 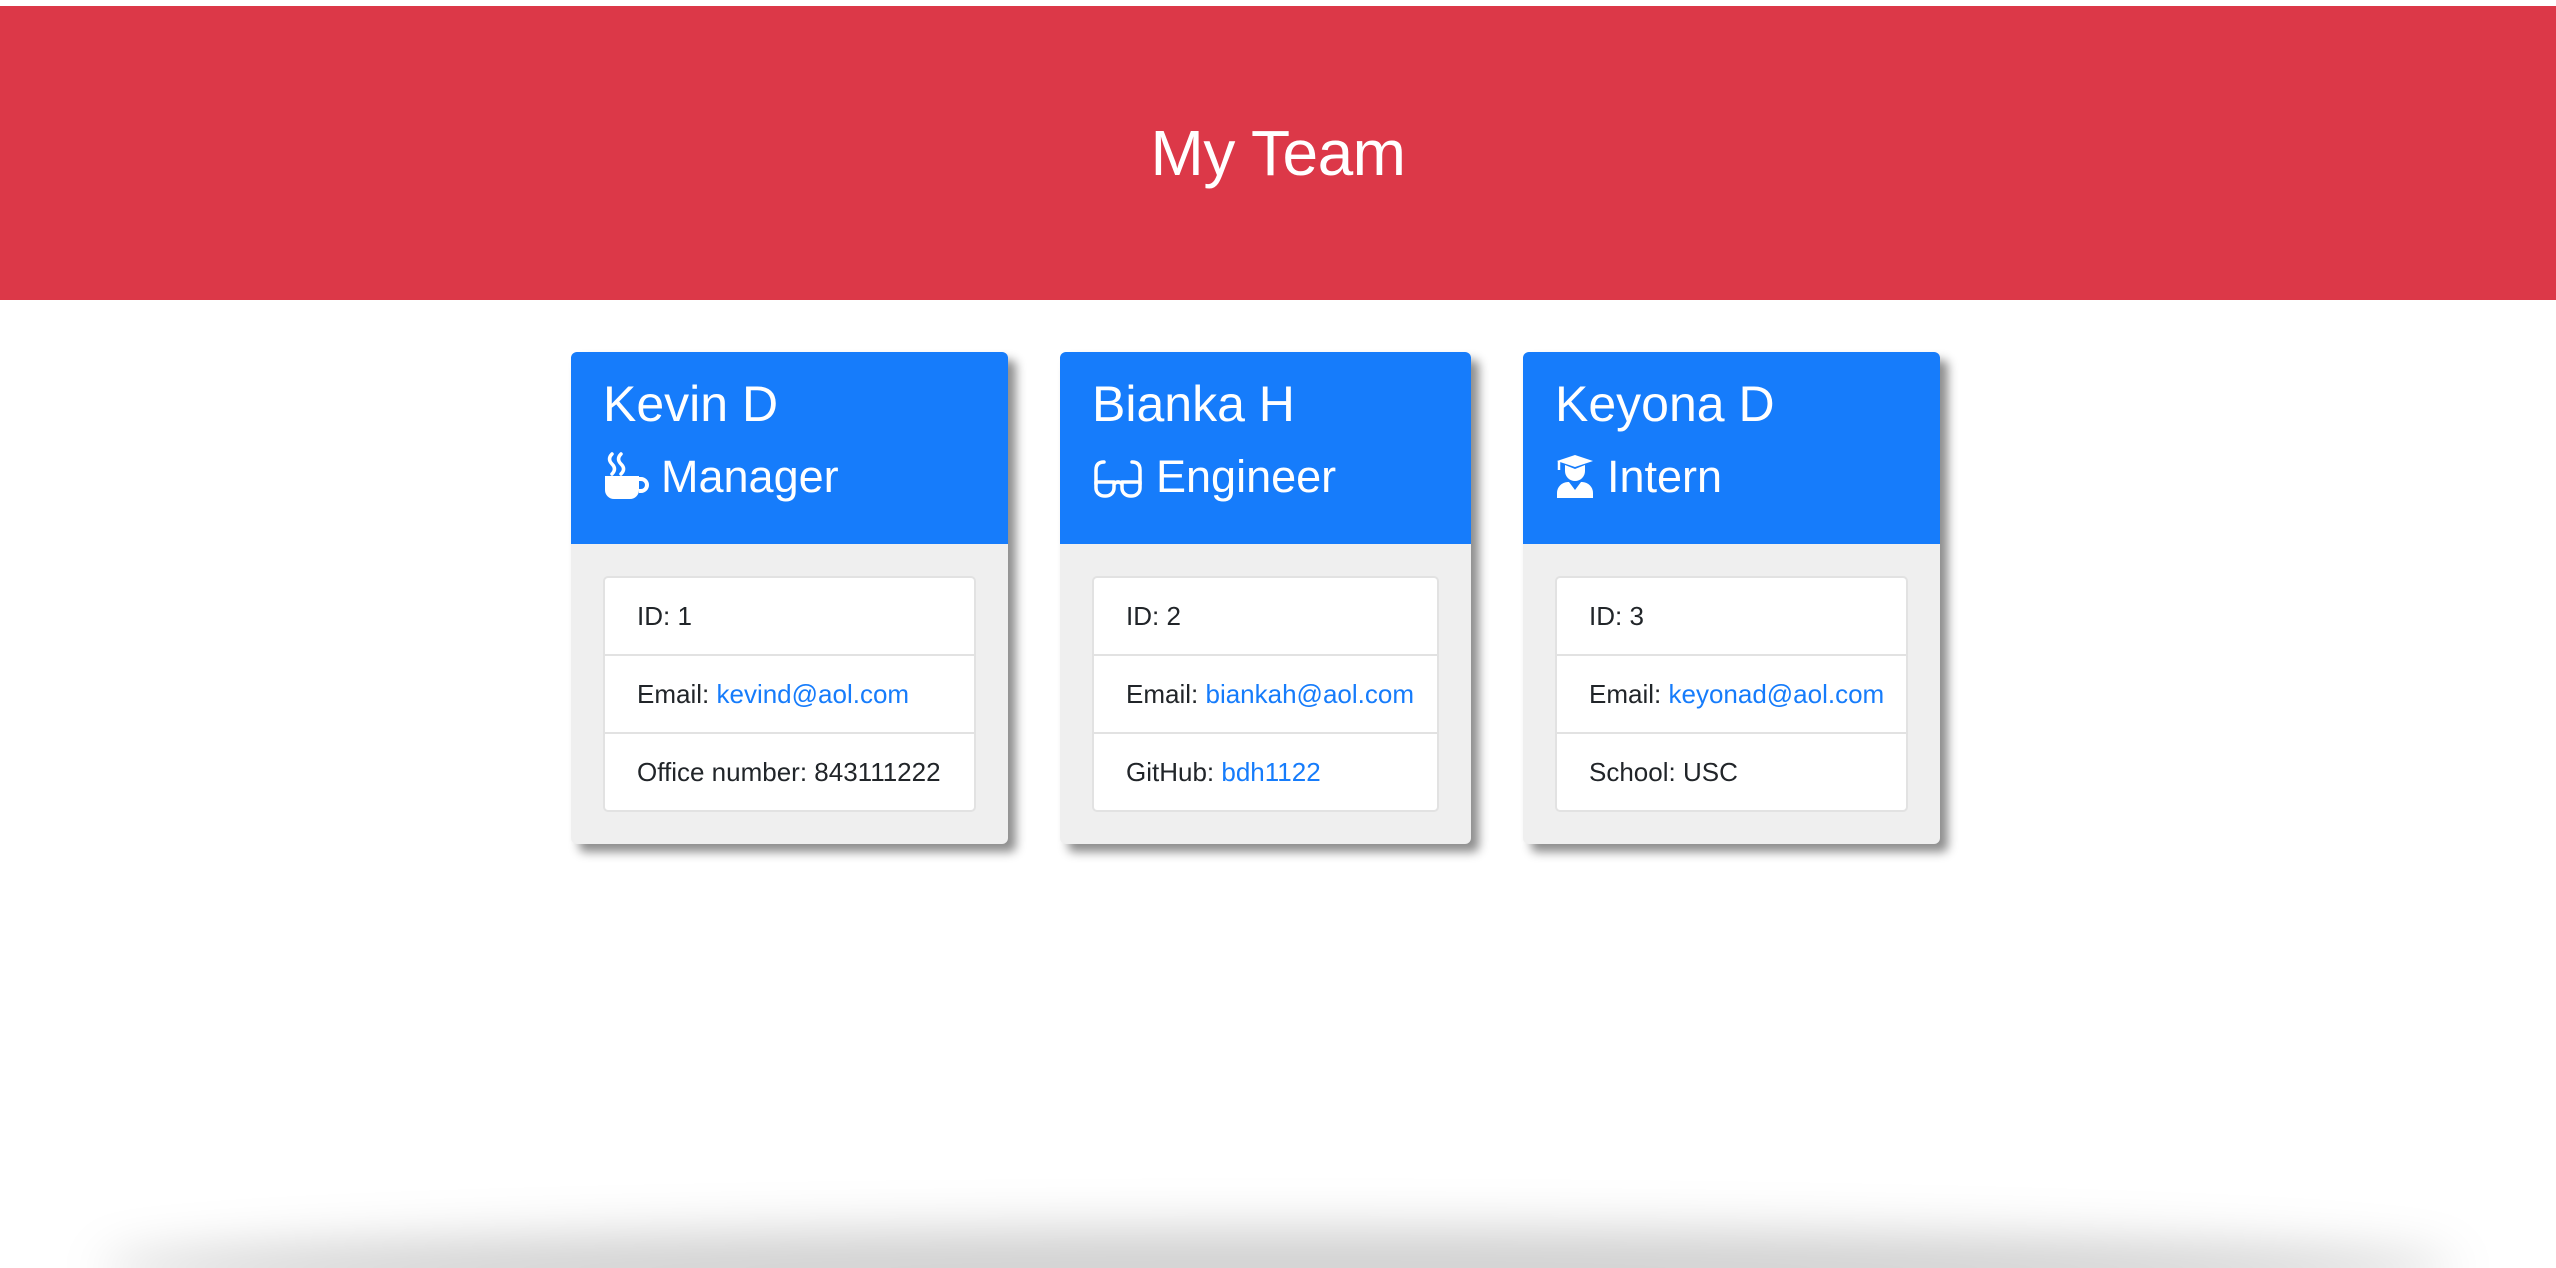 I want to click on employee-role: Manager, so click(x=805, y=477).